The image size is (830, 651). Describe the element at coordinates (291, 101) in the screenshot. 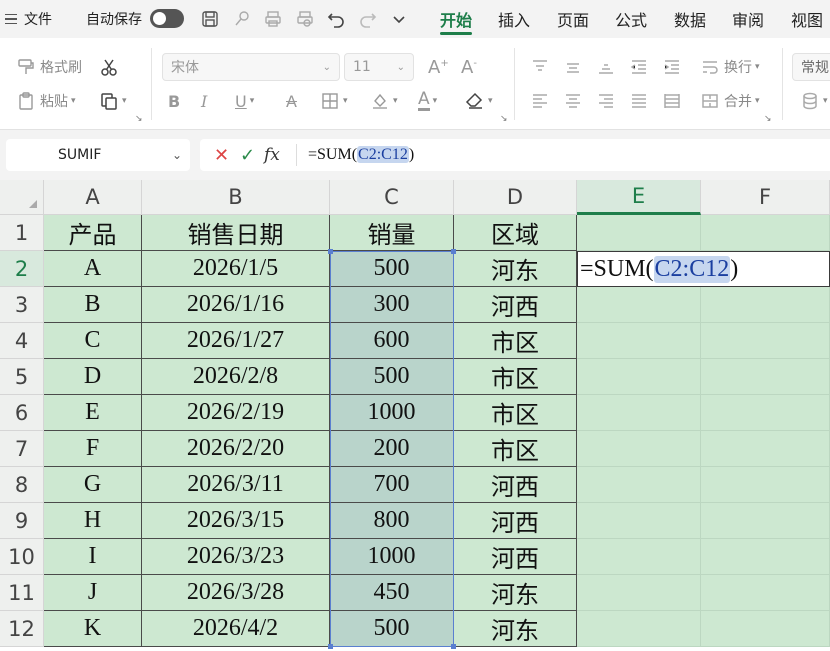

I see `strikethrough-icon: A` at that location.